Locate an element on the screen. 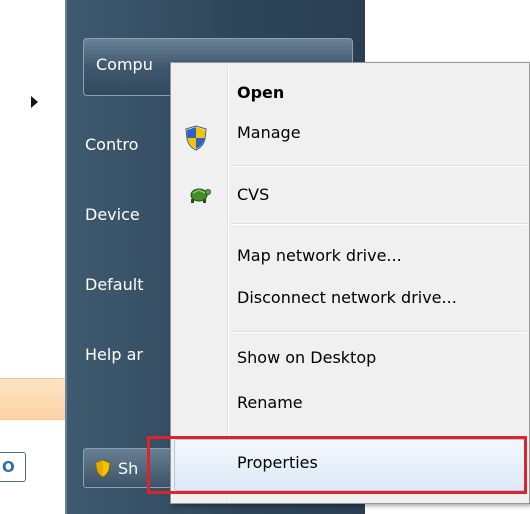  submenu-arrow-icon is located at coordinates (34, 102).